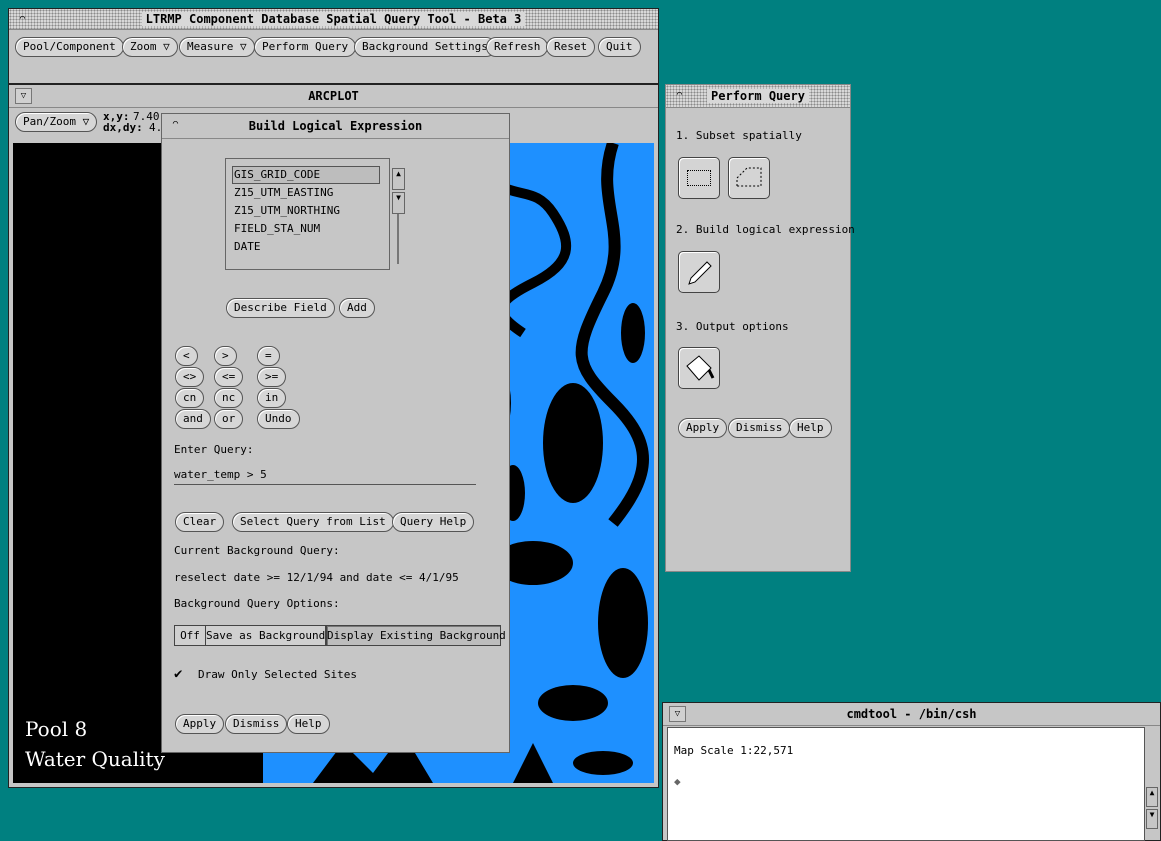 This screenshot has width=1161, height=841. What do you see at coordinates (283, 192) in the screenshot?
I see `list-item: Z15_UTM_EASTING` at bounding box center [283, 192].